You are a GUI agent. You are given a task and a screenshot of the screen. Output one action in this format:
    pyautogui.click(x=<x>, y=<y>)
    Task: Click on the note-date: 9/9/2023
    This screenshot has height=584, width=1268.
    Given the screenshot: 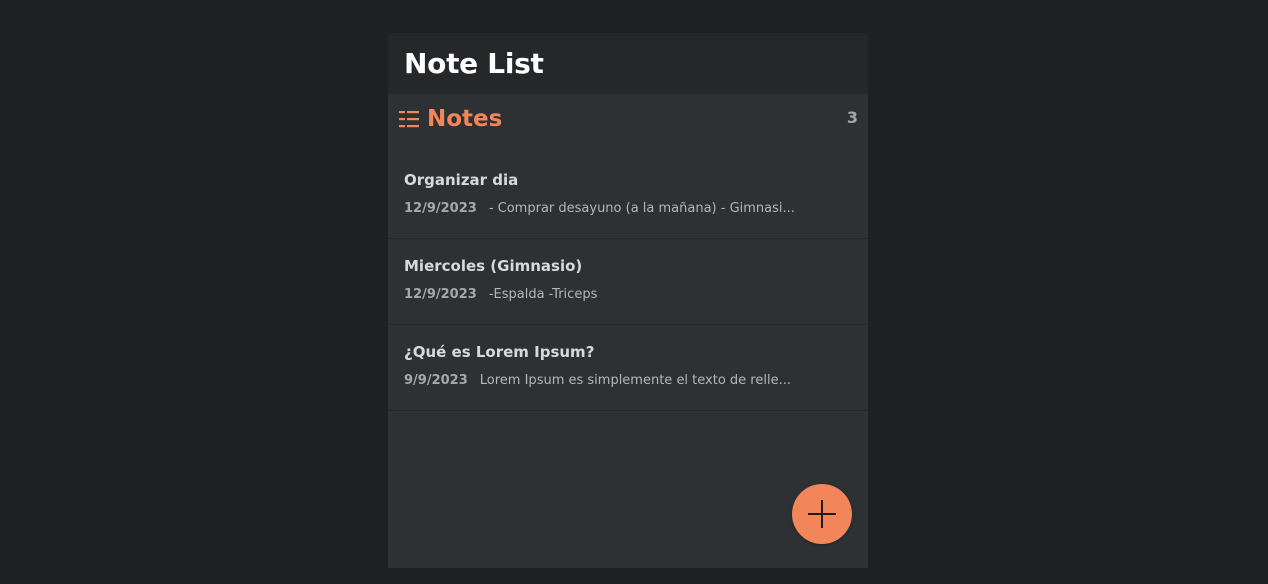 What is the action you would take?
    pyautogui.click(x=436, y=380)
    